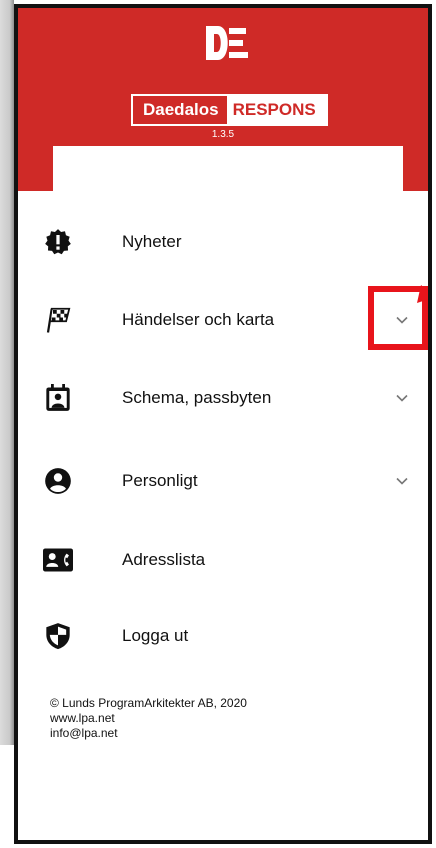 The image size is (436, 848). What do you see at coordinates (58, 398) in the screenshot?
I see `calendar-user-icon` at bounding box center [58, 398].